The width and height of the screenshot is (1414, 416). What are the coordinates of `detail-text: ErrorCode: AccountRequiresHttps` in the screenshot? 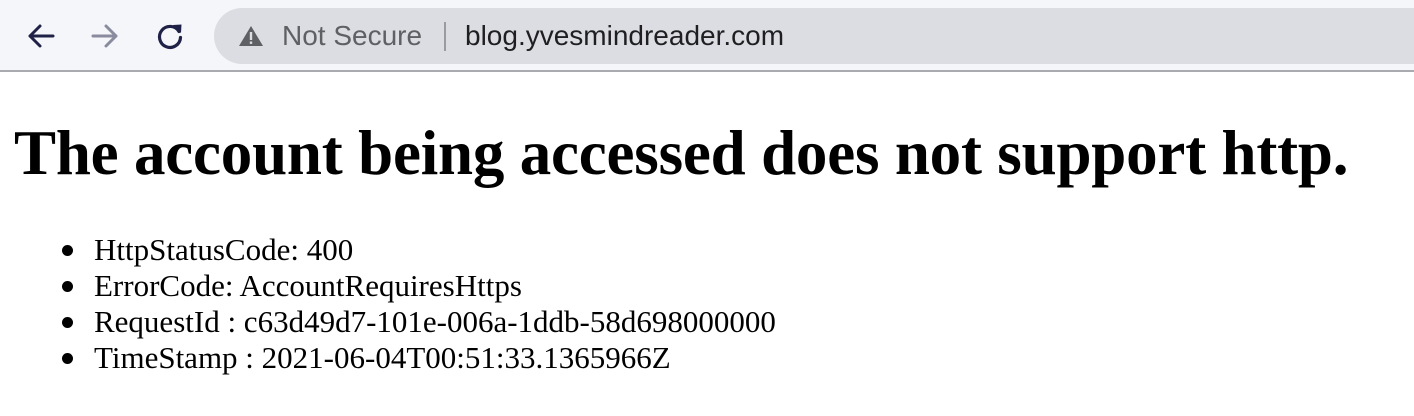 It's located at (308, 285).